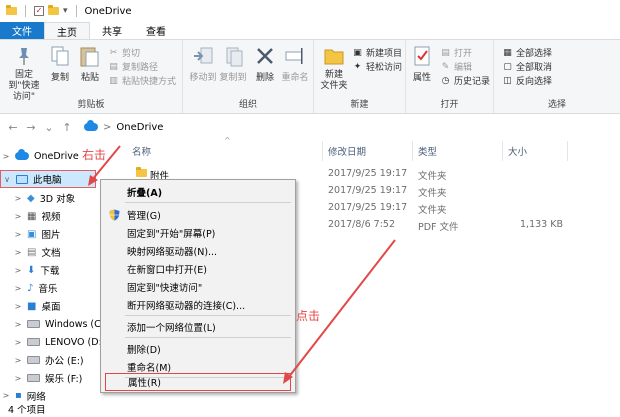 This screenshot has width=620, height=417. I want to click on menu-item-properties: 属性(R), so click(198, 382).